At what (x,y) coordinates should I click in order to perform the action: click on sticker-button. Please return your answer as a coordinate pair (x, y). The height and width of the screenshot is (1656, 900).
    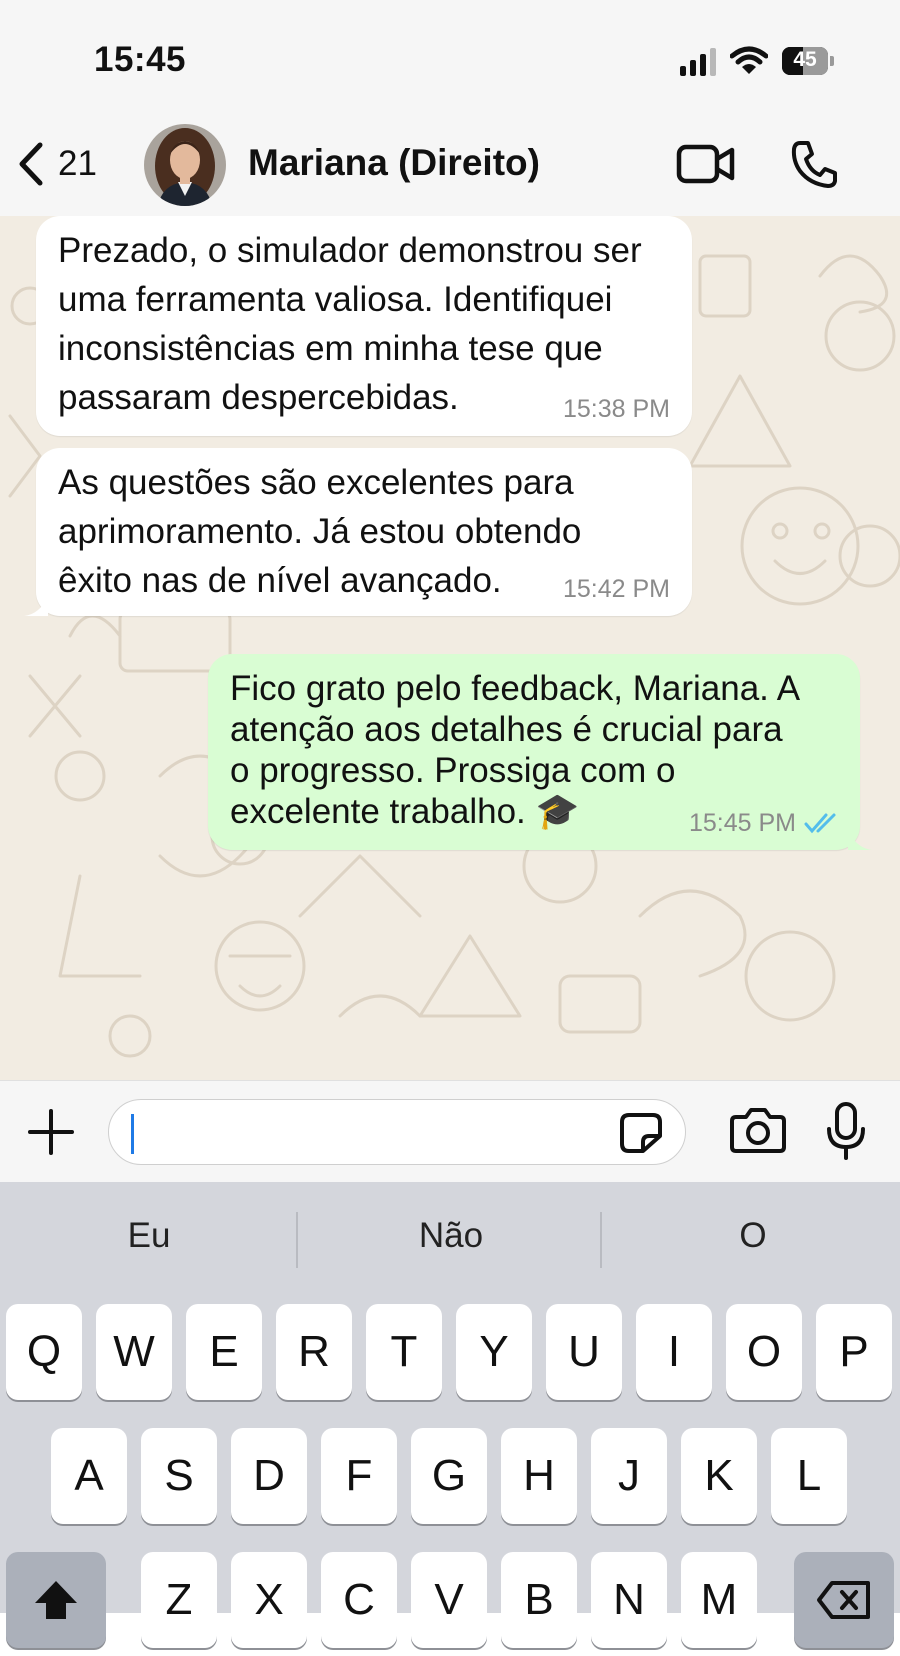
    Looking at the image, I should click on (641, 1135).